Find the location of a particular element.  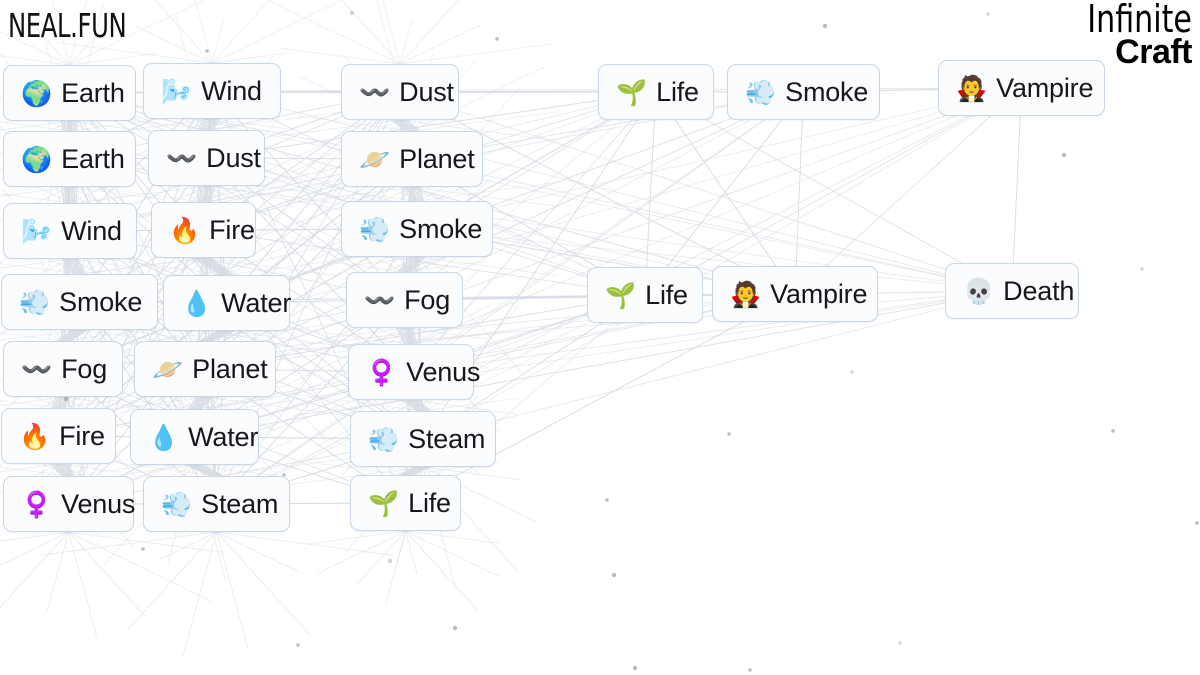

element-card-smoke-1: 💨 Smoke is located at coordinates (79, 302).